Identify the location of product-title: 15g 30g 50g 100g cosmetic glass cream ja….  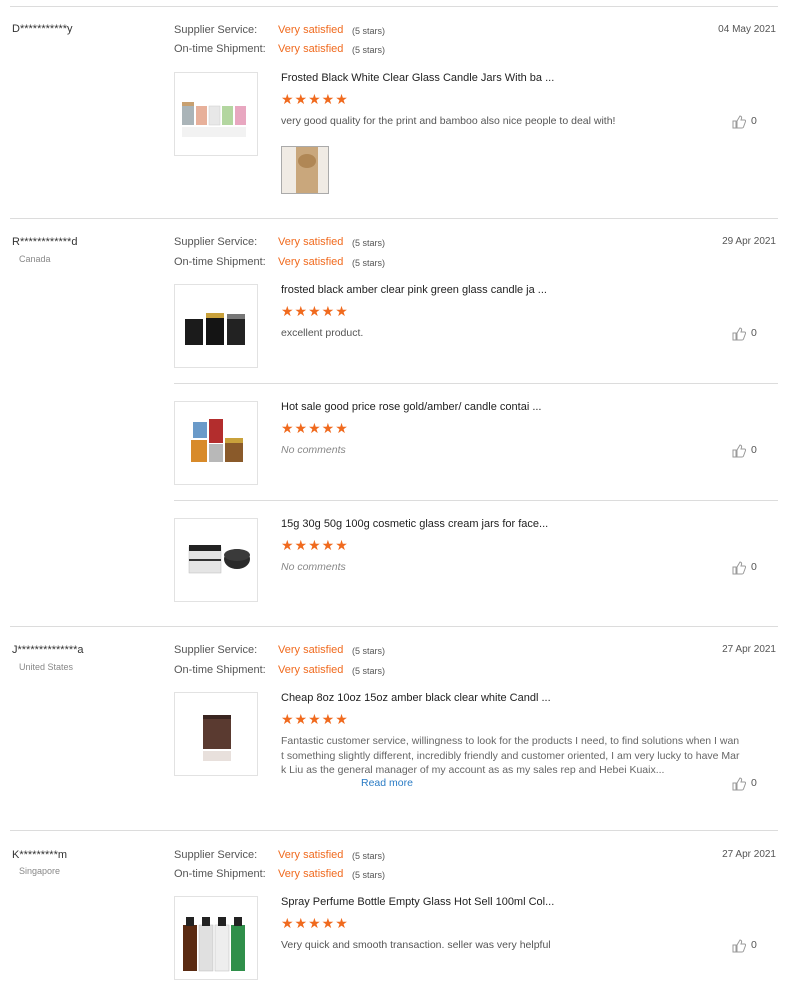
(414, 524).